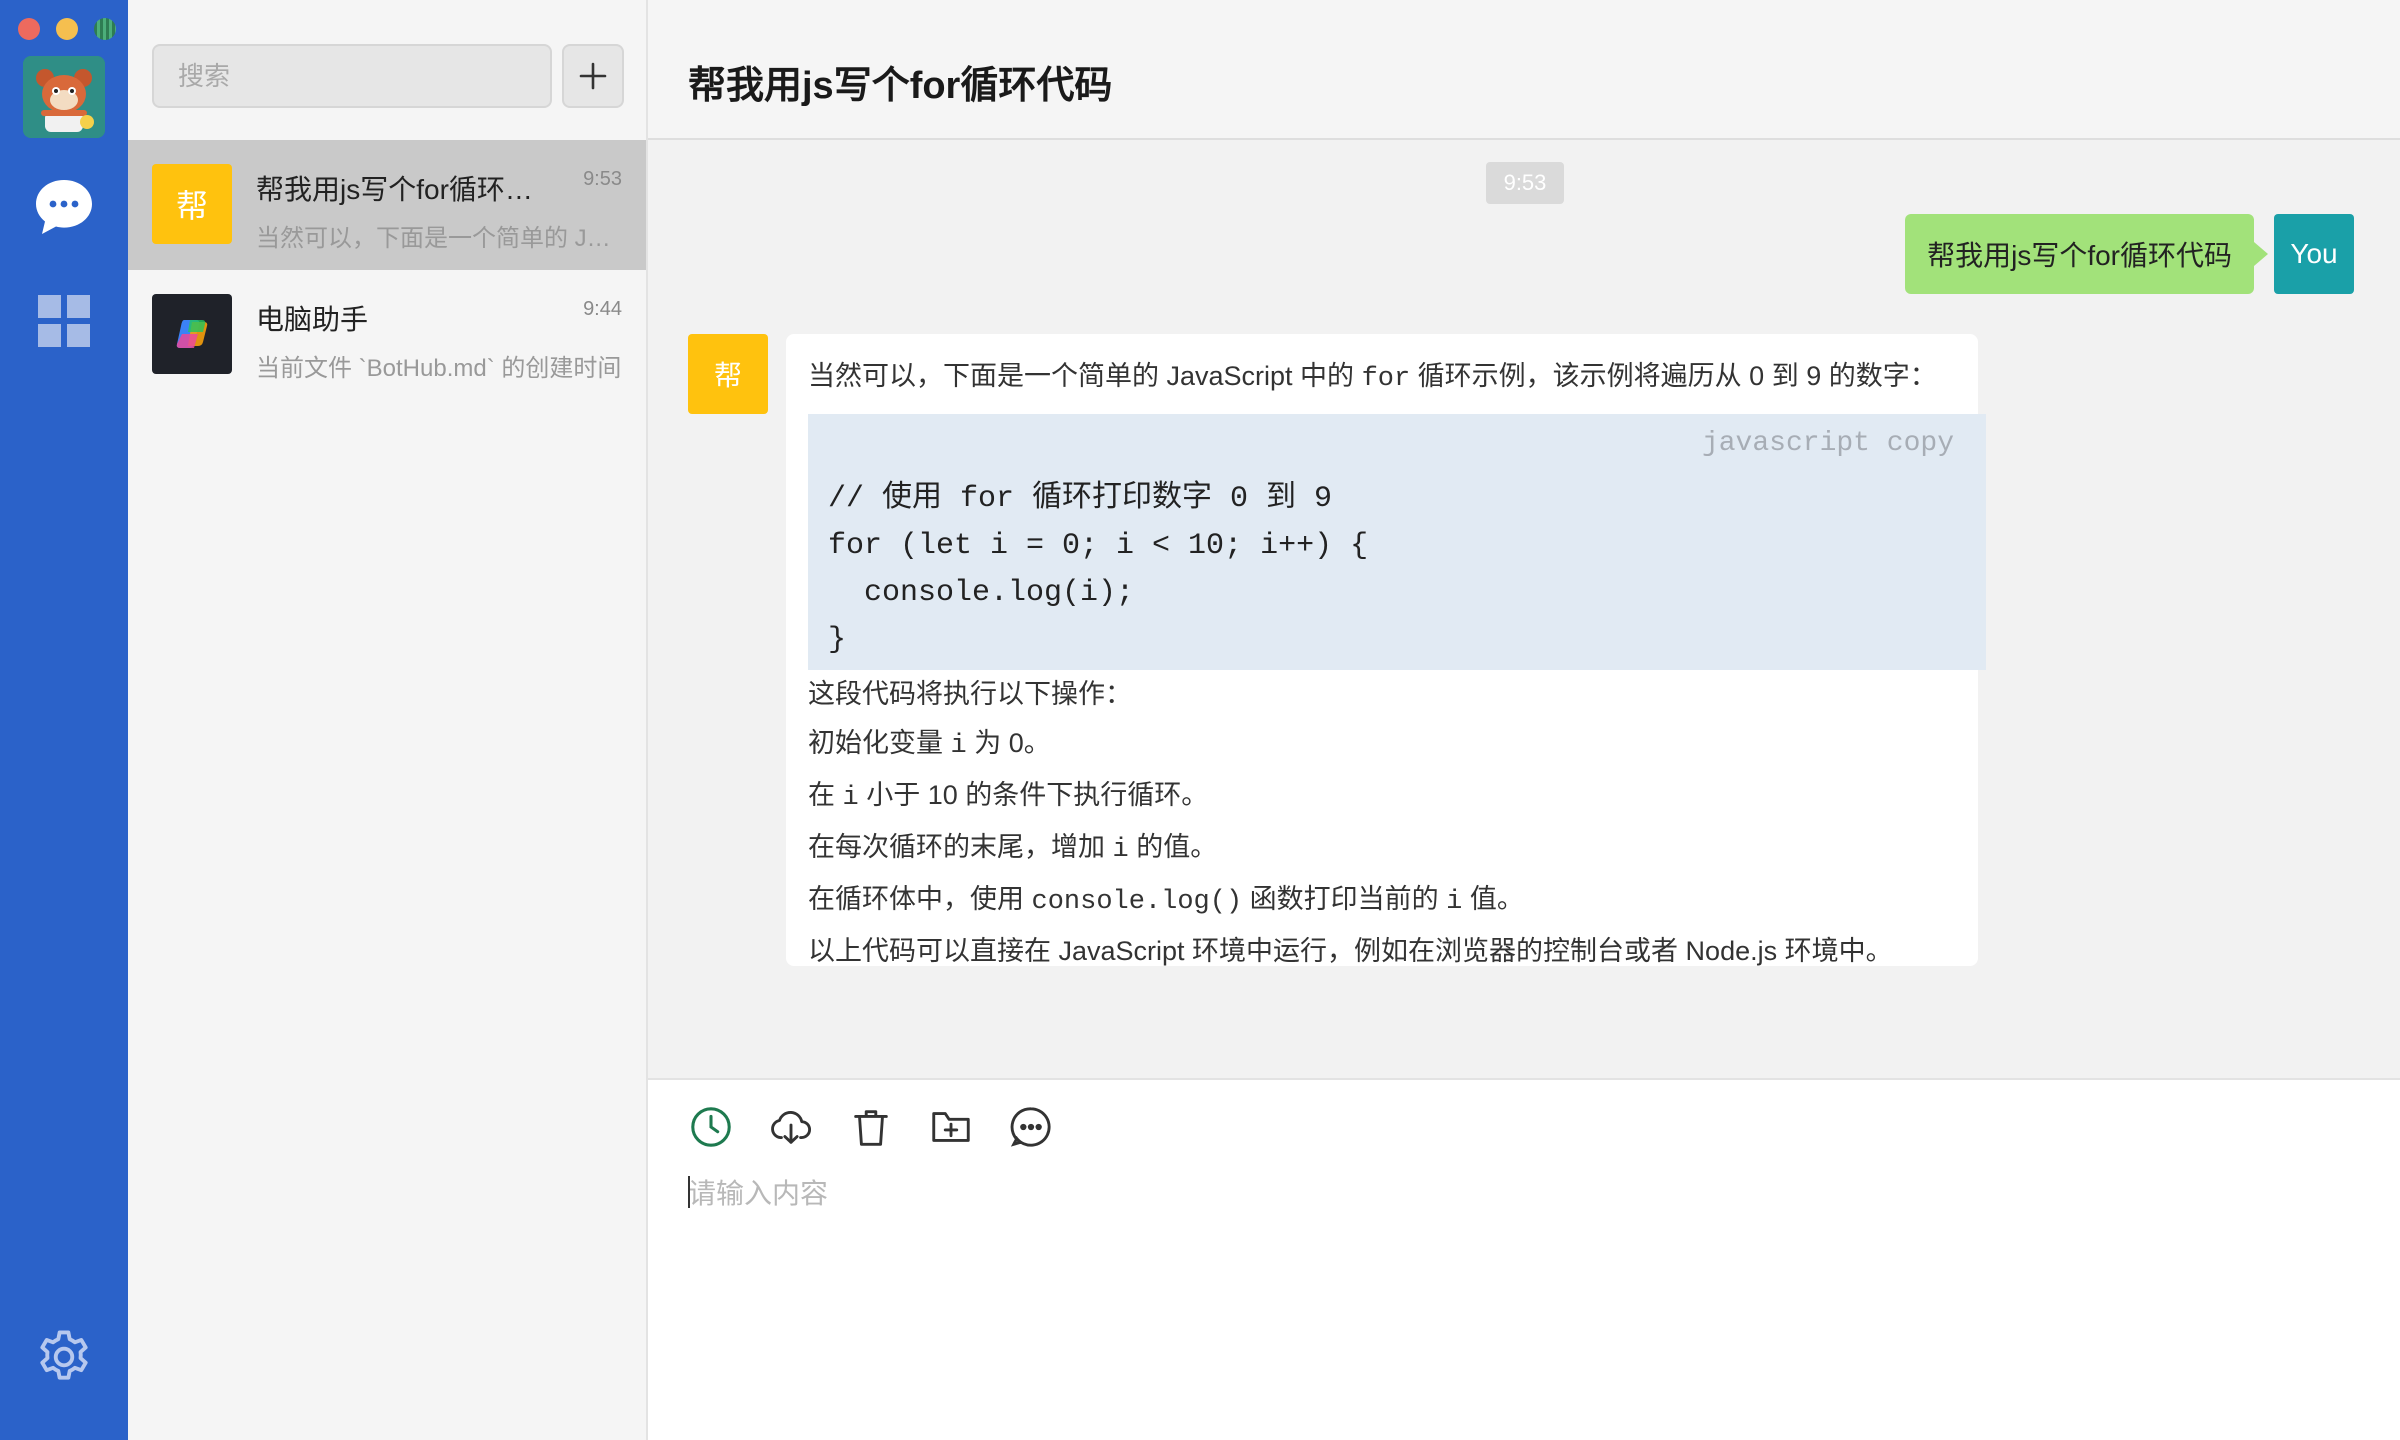 This screenshot has width=2400, height=1440. Describe the element at coordinates (900, 86) in the screenshot. I see `chat-title: 帮我用js写个for循环代码` at that location.